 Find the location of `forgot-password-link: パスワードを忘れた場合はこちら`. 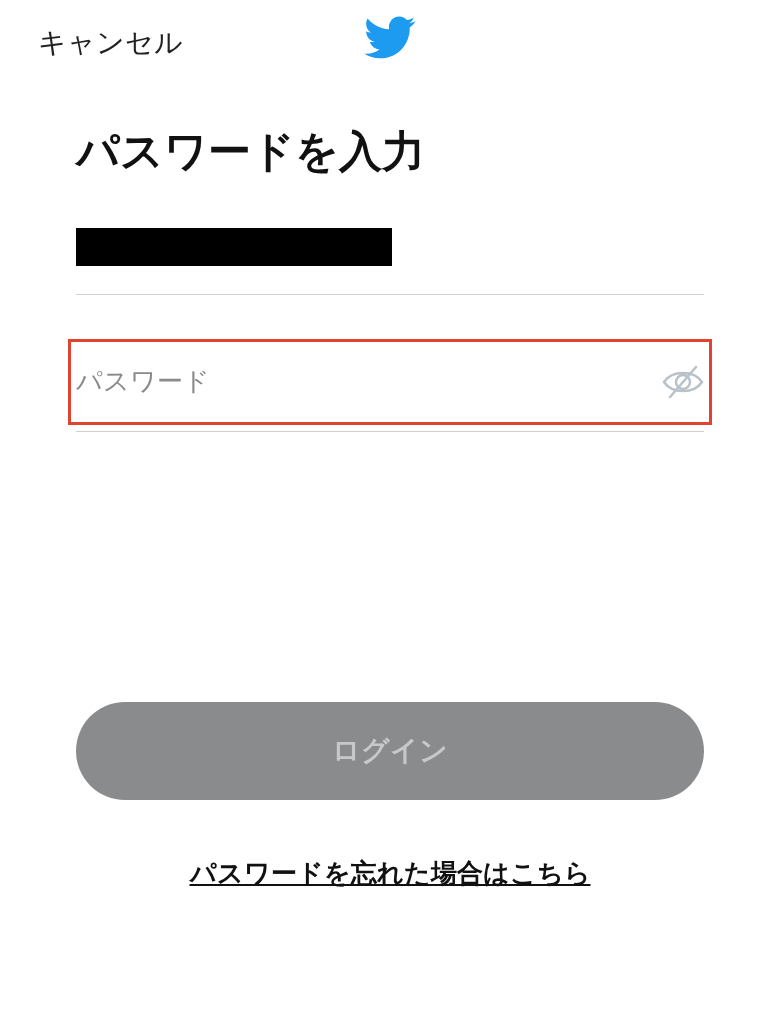

forgot-password-link: パスワードを忘れた場合はこちら is located at coordinates (390, 872).